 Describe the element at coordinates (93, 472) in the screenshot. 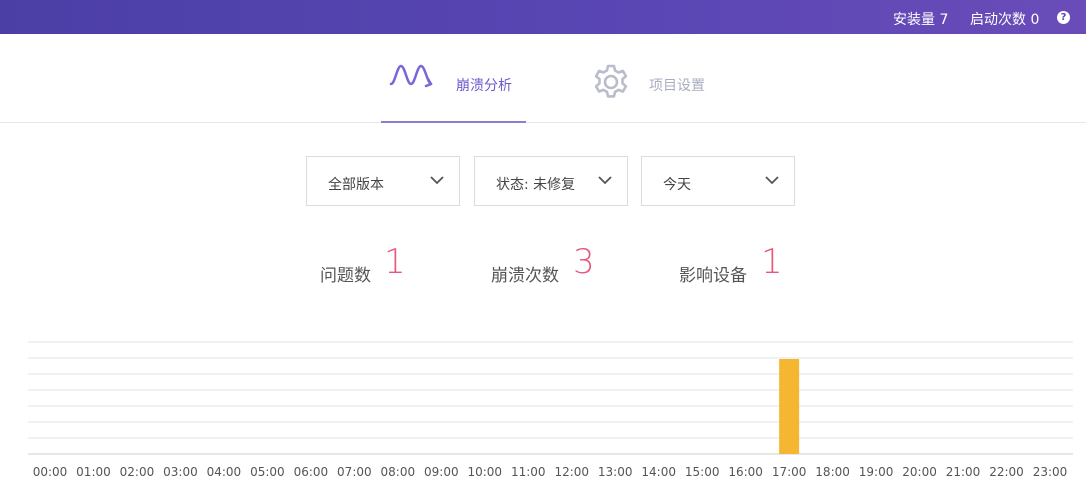

I see `x-tick-label: 01:00` at that location.